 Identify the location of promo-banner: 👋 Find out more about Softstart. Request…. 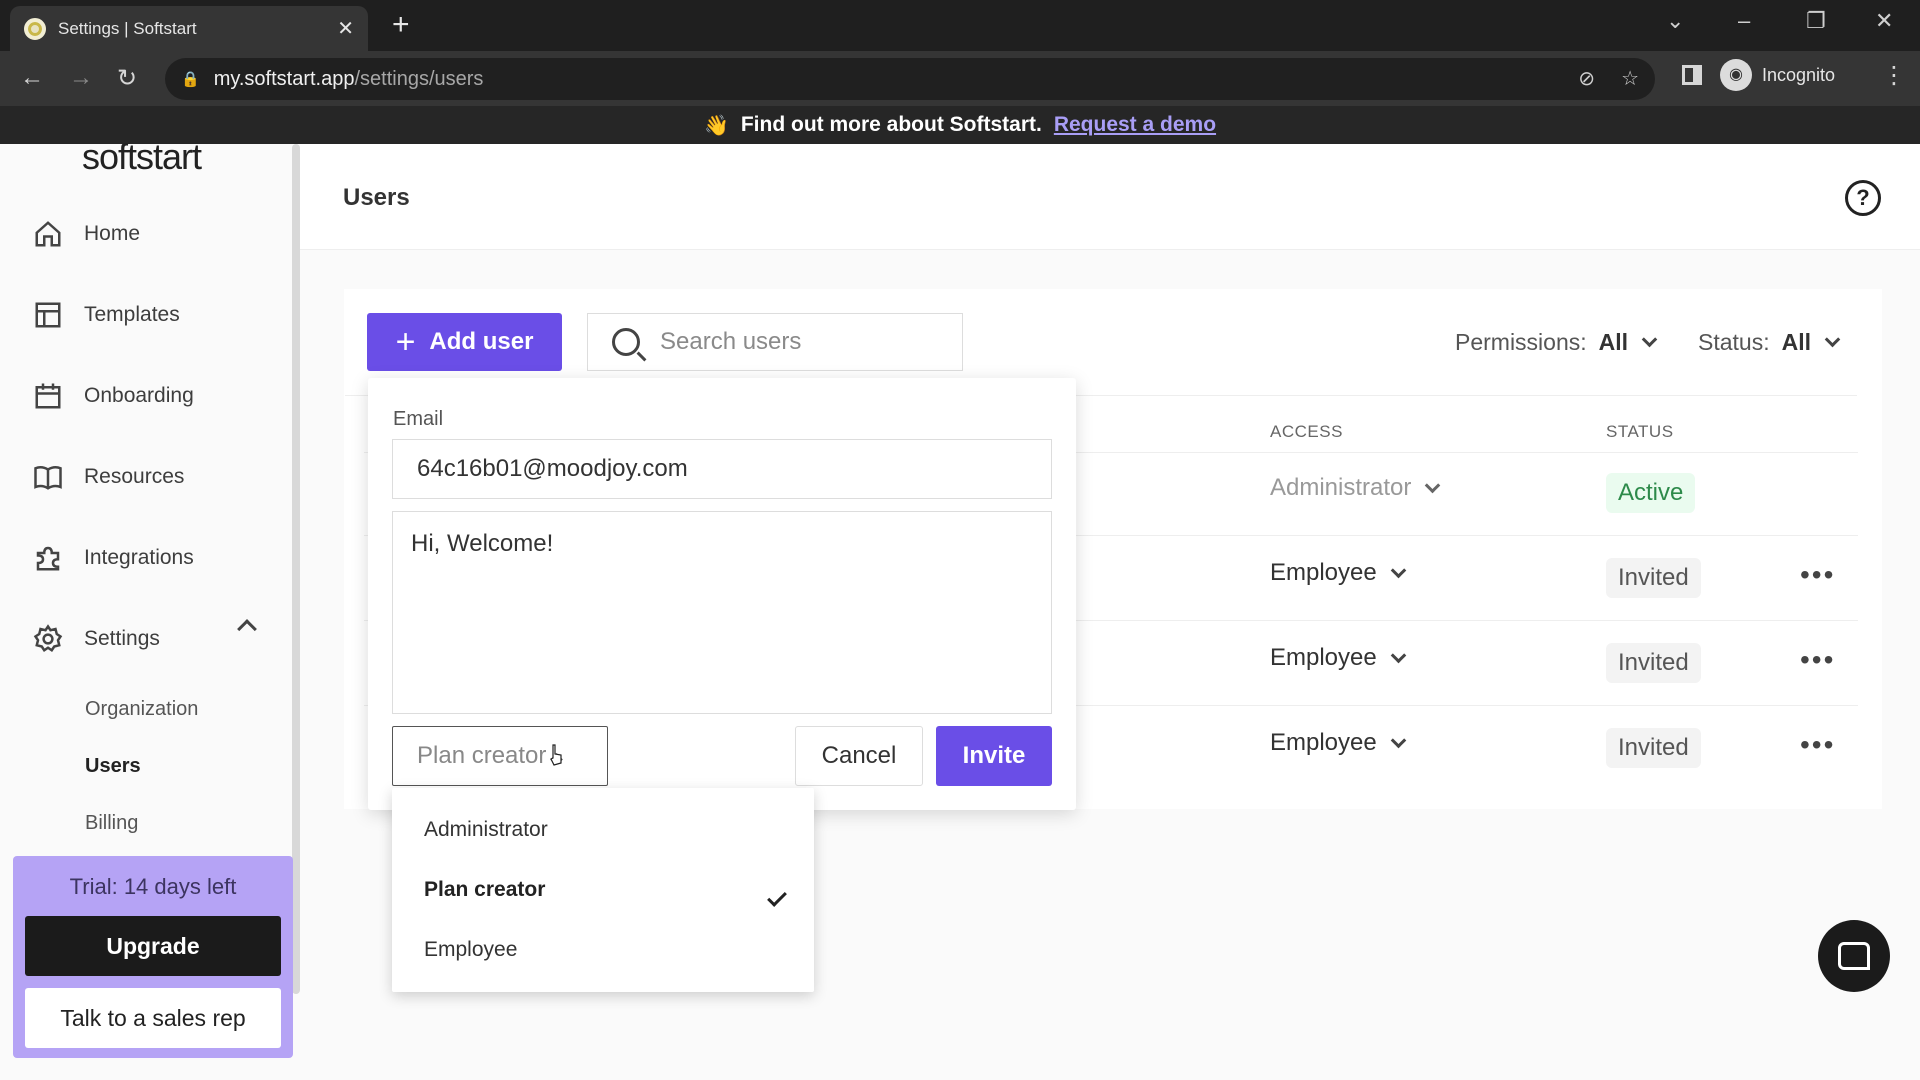
(960, 125).